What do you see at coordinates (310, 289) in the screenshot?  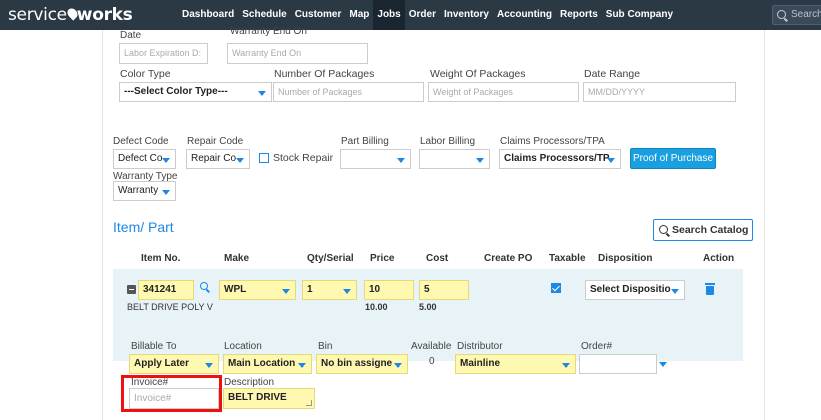 I see `qty-value: 1` at bounding box center [310, 289].